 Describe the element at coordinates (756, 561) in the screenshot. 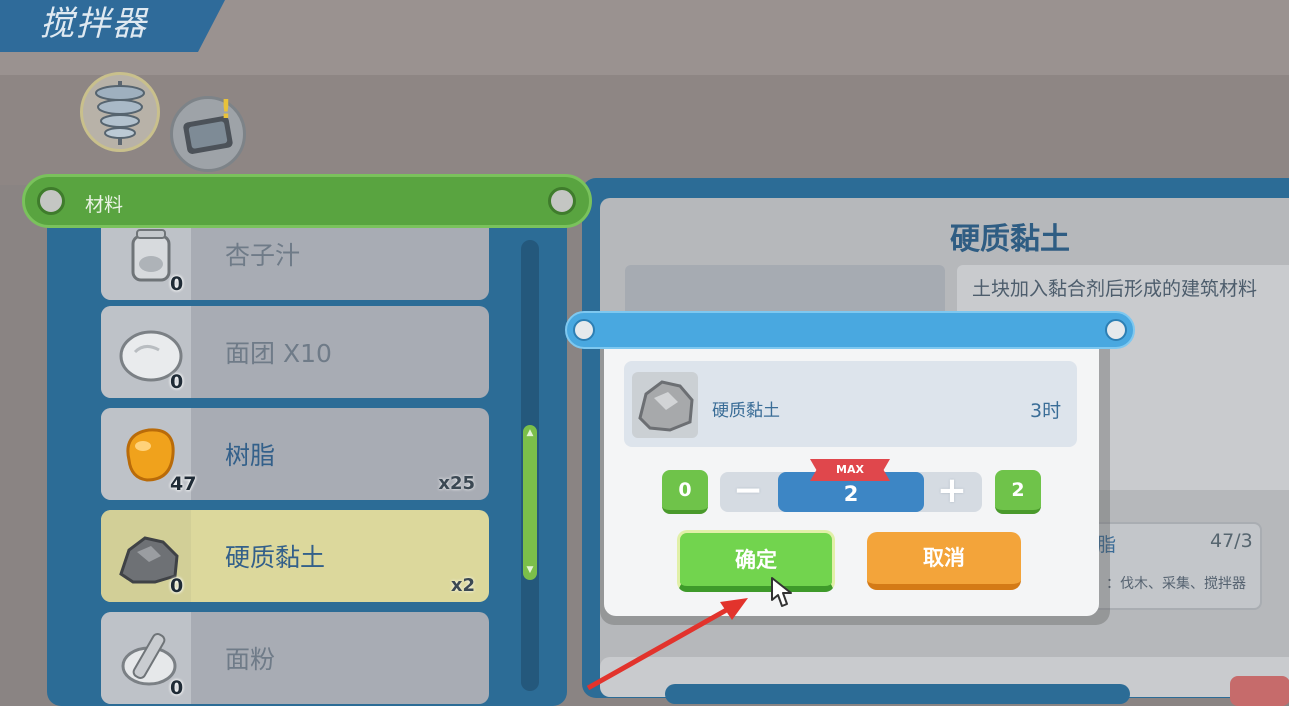

I see `confirm-button: 确定` at that location.